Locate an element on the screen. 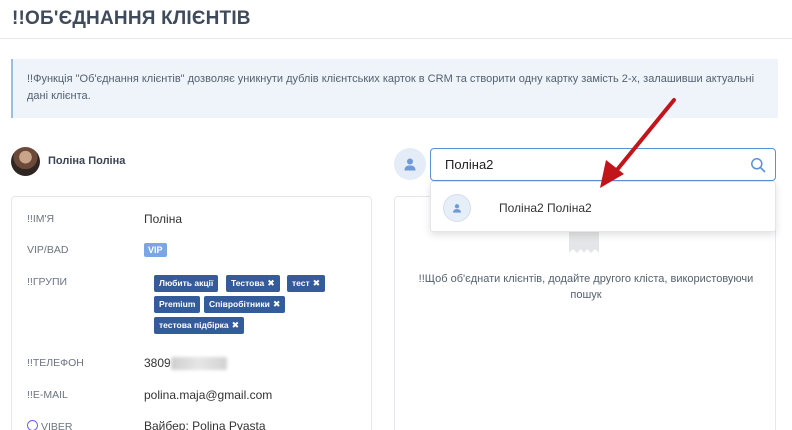  client-search-input is located at coordinates (586, 164).